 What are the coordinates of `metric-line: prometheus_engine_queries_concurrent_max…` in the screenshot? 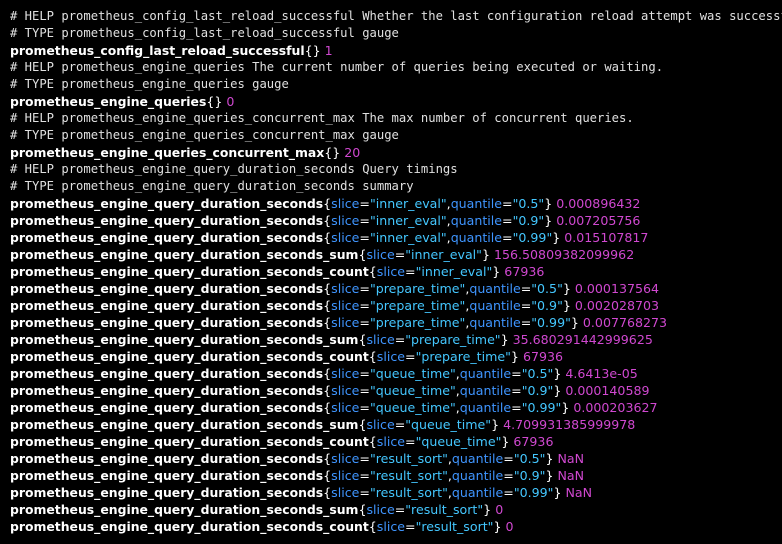 It's located at (396, 152).